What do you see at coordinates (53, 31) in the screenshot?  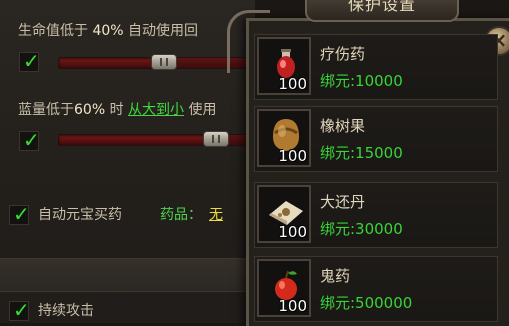 I see `hp-threshold-prefix: 生命值低于` at bounding box center [53, 31].